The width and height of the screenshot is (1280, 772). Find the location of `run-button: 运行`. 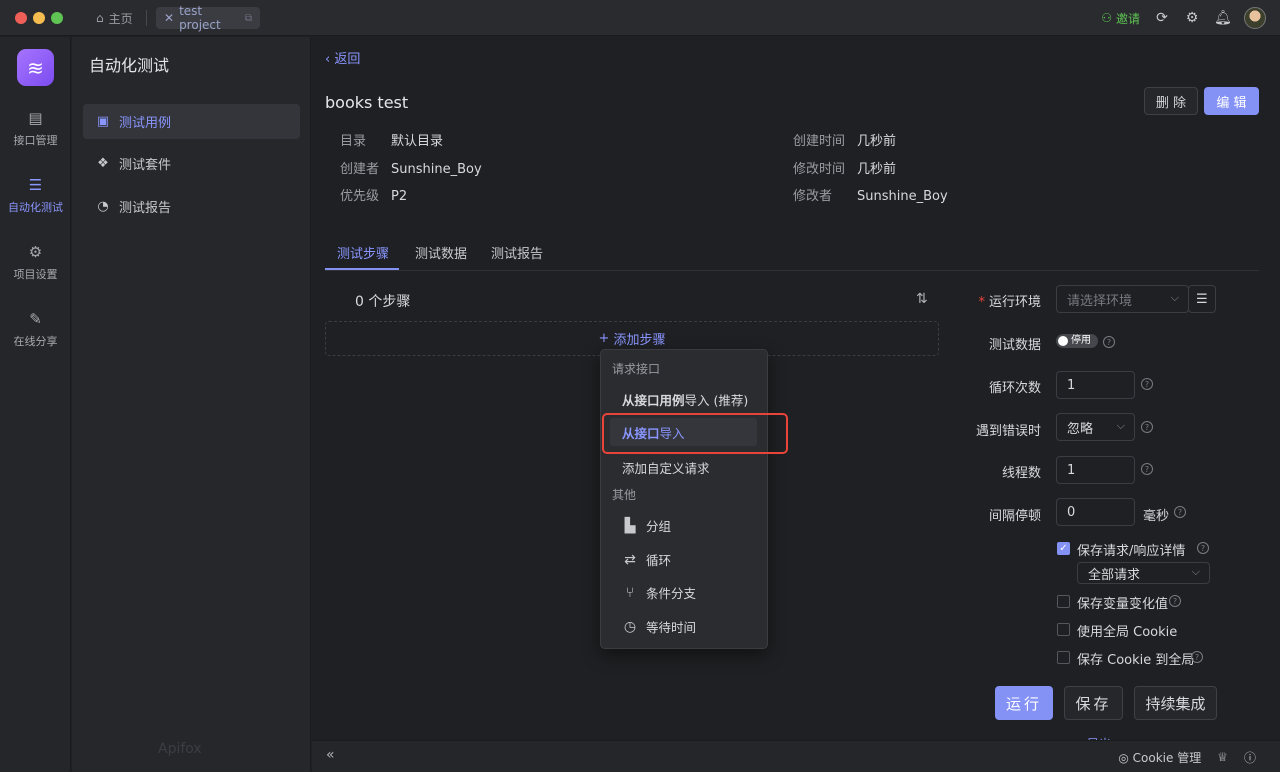

run-button: 运行 is located at coordinates (1024, 703).